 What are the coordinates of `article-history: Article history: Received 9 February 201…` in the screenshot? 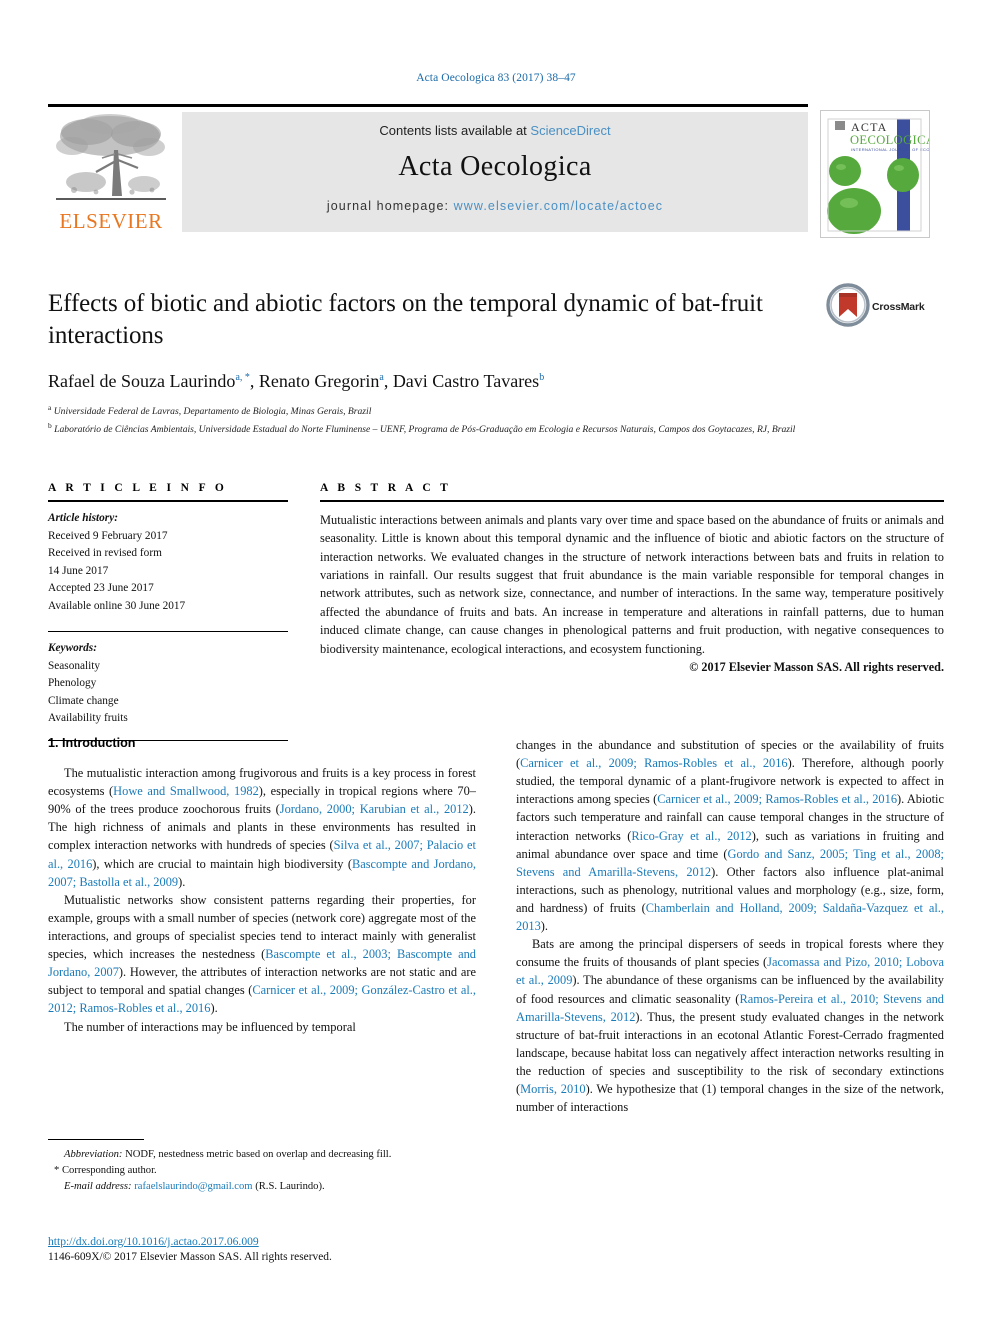 It's located at (168, 562).